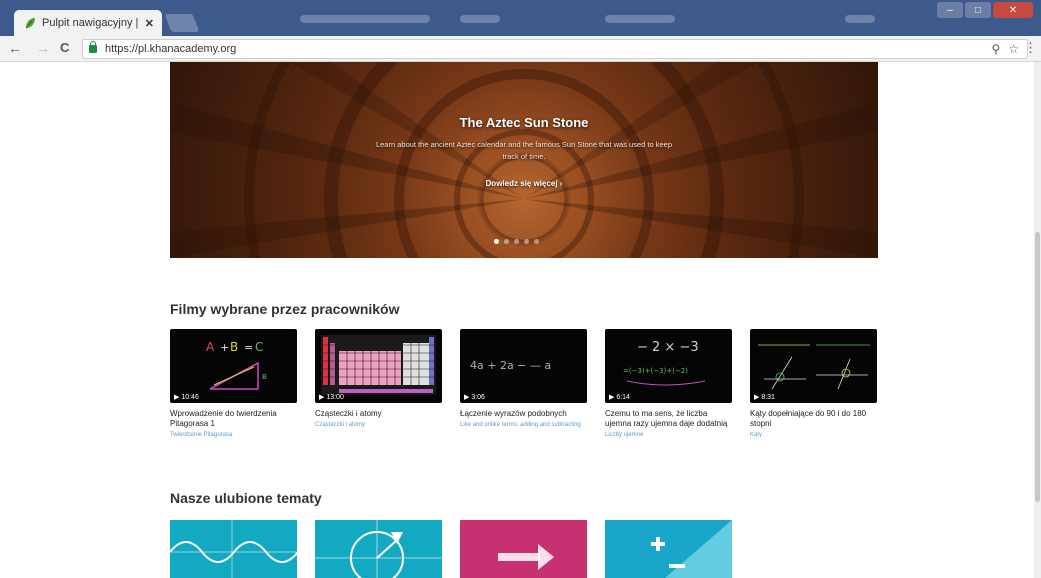  Describe the element at coordinates (234, 419) in the screenshot. I see `video-title: Wprowadzenie do twierdzenia Pitagorasa 1` at that location.